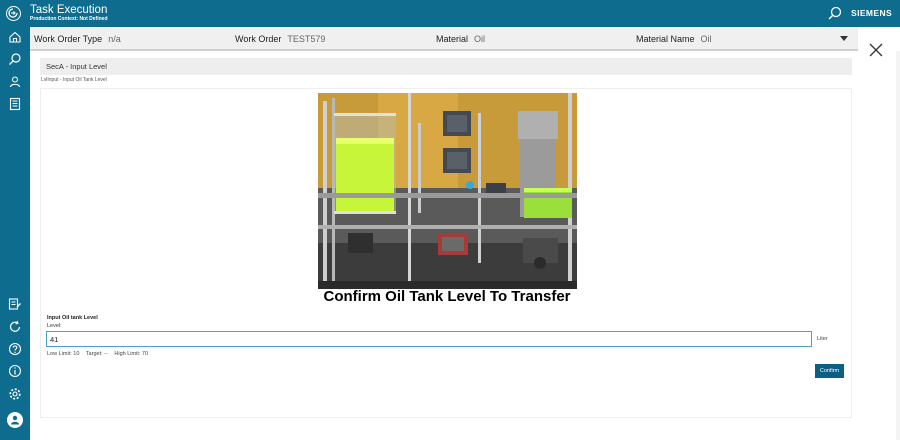  Describe the element at coordinates (63, 354) in the screenshot. I see `low-limit: Low Limit: 10` at that location.